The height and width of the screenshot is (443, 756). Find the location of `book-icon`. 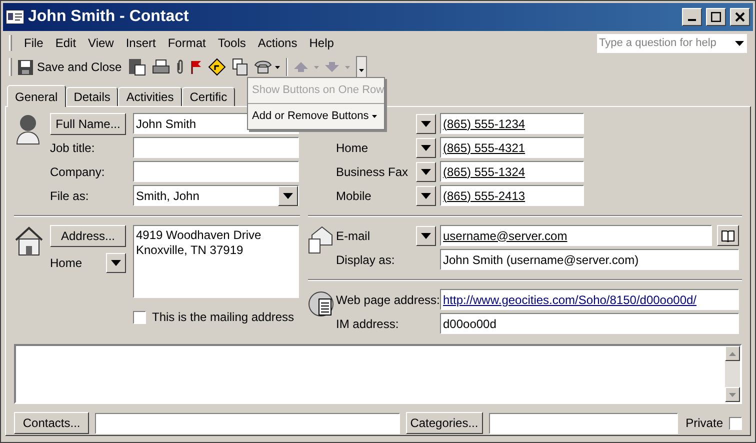

book-icon is located at coordinates (728, 236).